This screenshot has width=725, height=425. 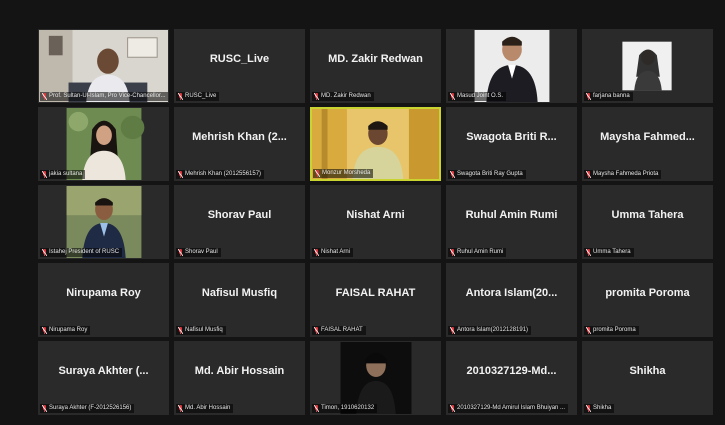 I want to click on participant-name-label: Shikha, so click(x=602, y=408).